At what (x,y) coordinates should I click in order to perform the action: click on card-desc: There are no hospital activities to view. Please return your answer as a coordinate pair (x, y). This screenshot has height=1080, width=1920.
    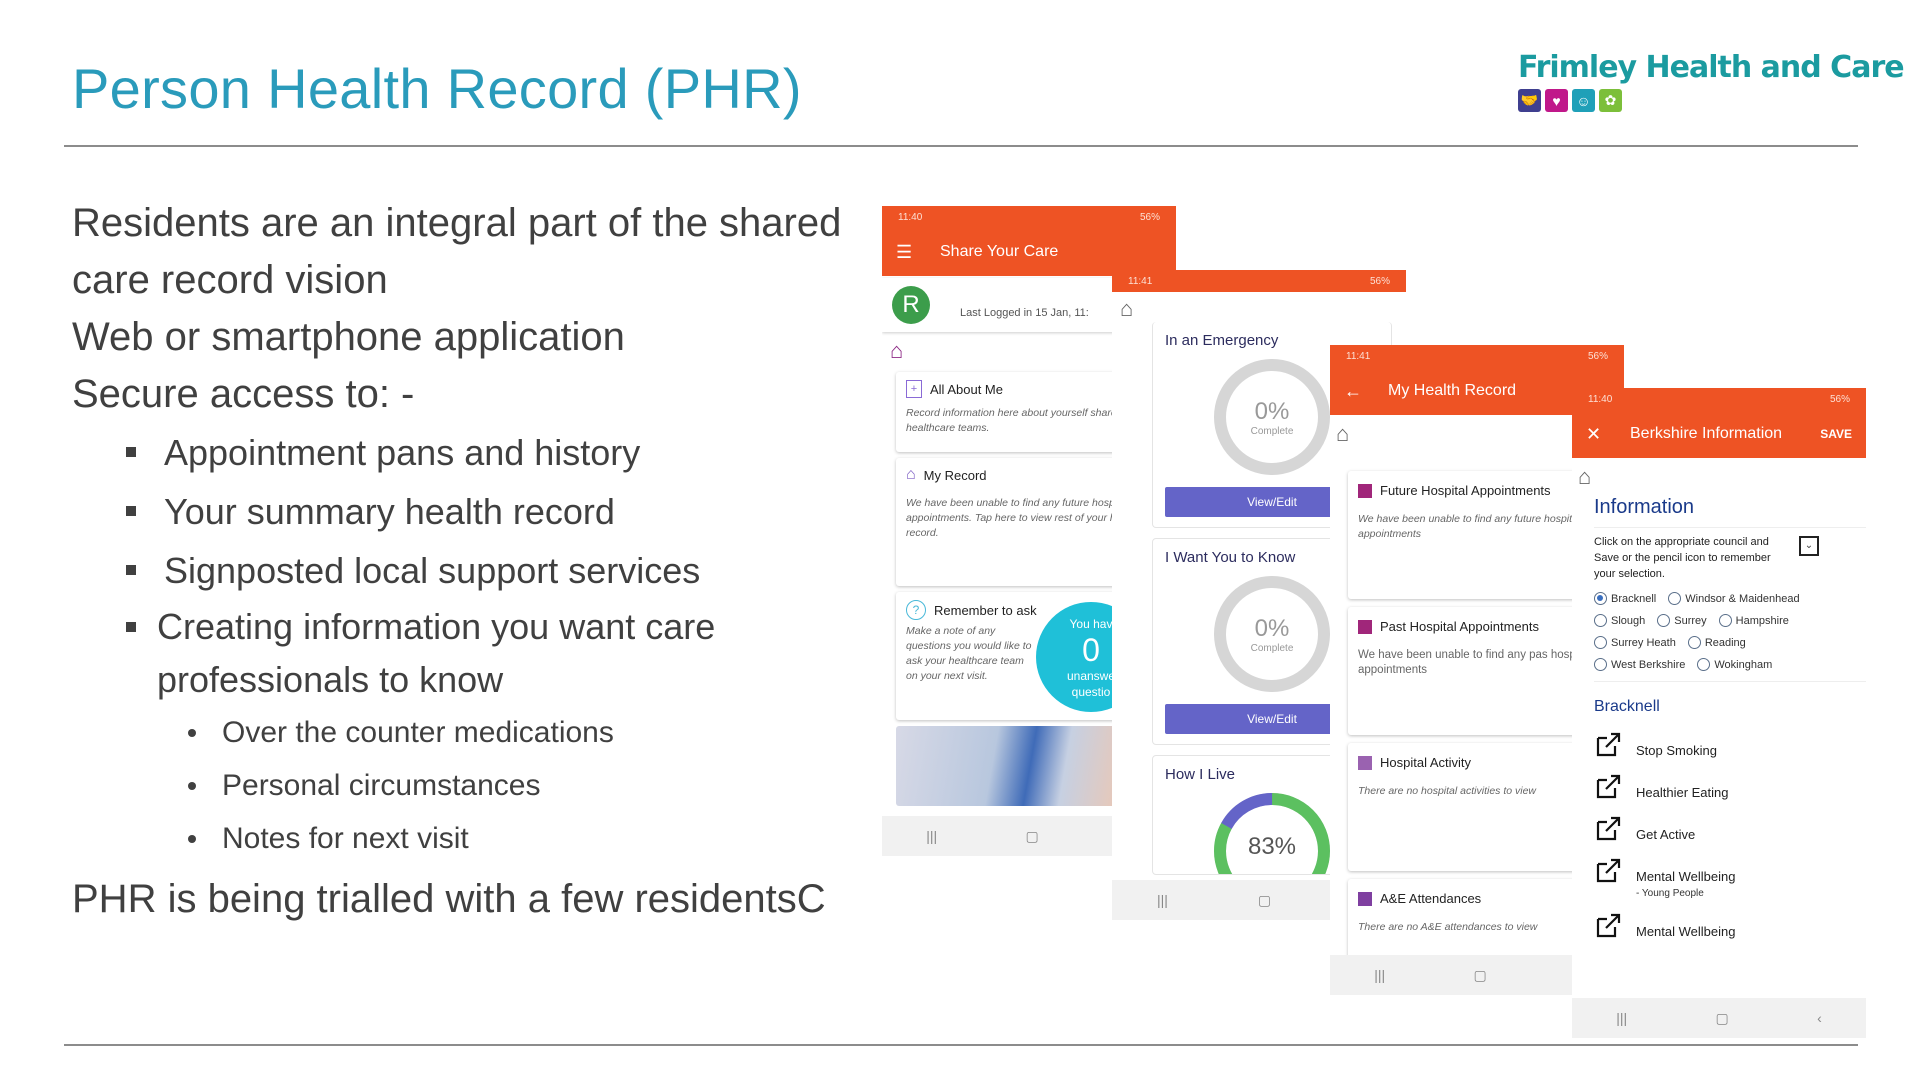
    Looking at the image, I should click on (1447, 791).